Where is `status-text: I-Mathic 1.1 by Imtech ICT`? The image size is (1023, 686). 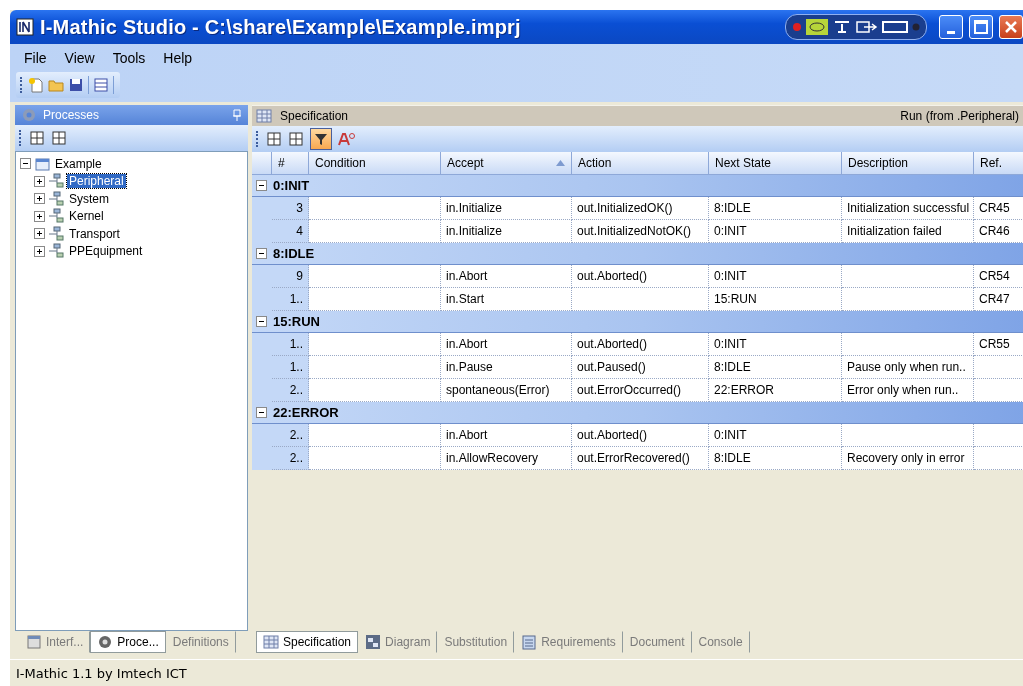 status-text: I-Mathic 1.1 by Imtech ICT is located at coordinates (101, 673).